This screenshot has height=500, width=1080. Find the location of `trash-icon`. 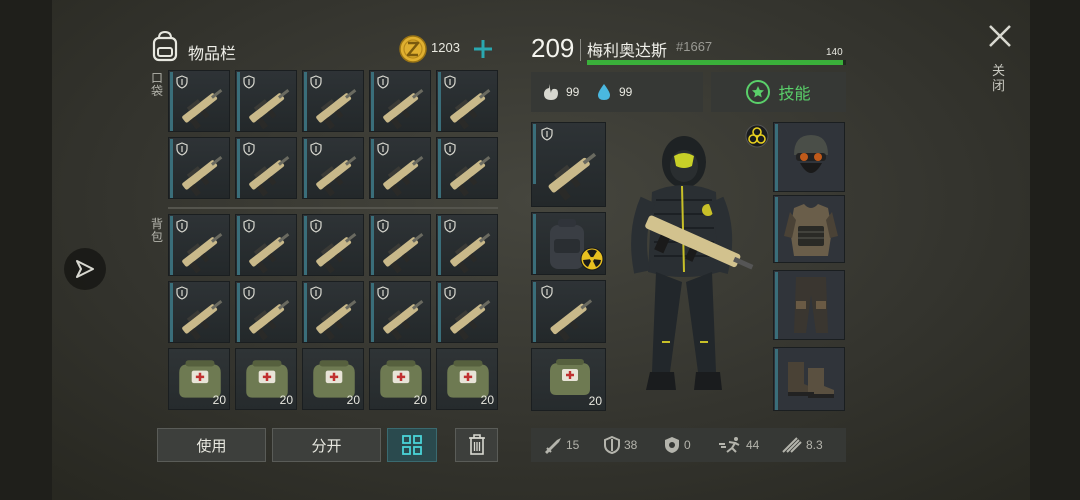

trash-icon is located at coordinates (476, 444).